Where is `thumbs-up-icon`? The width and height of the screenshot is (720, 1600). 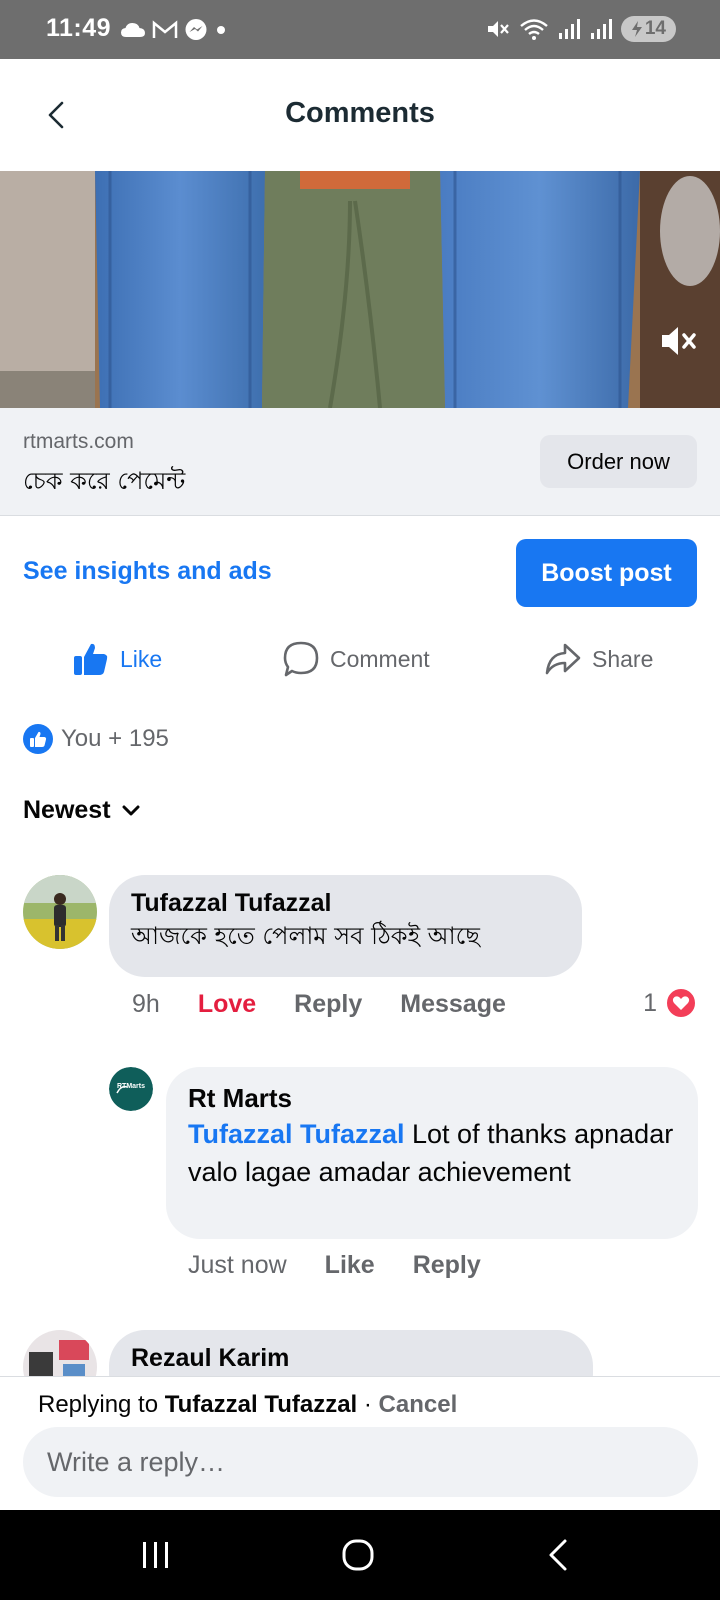 thumbs-up-icon is located at coordinates (91, 659).